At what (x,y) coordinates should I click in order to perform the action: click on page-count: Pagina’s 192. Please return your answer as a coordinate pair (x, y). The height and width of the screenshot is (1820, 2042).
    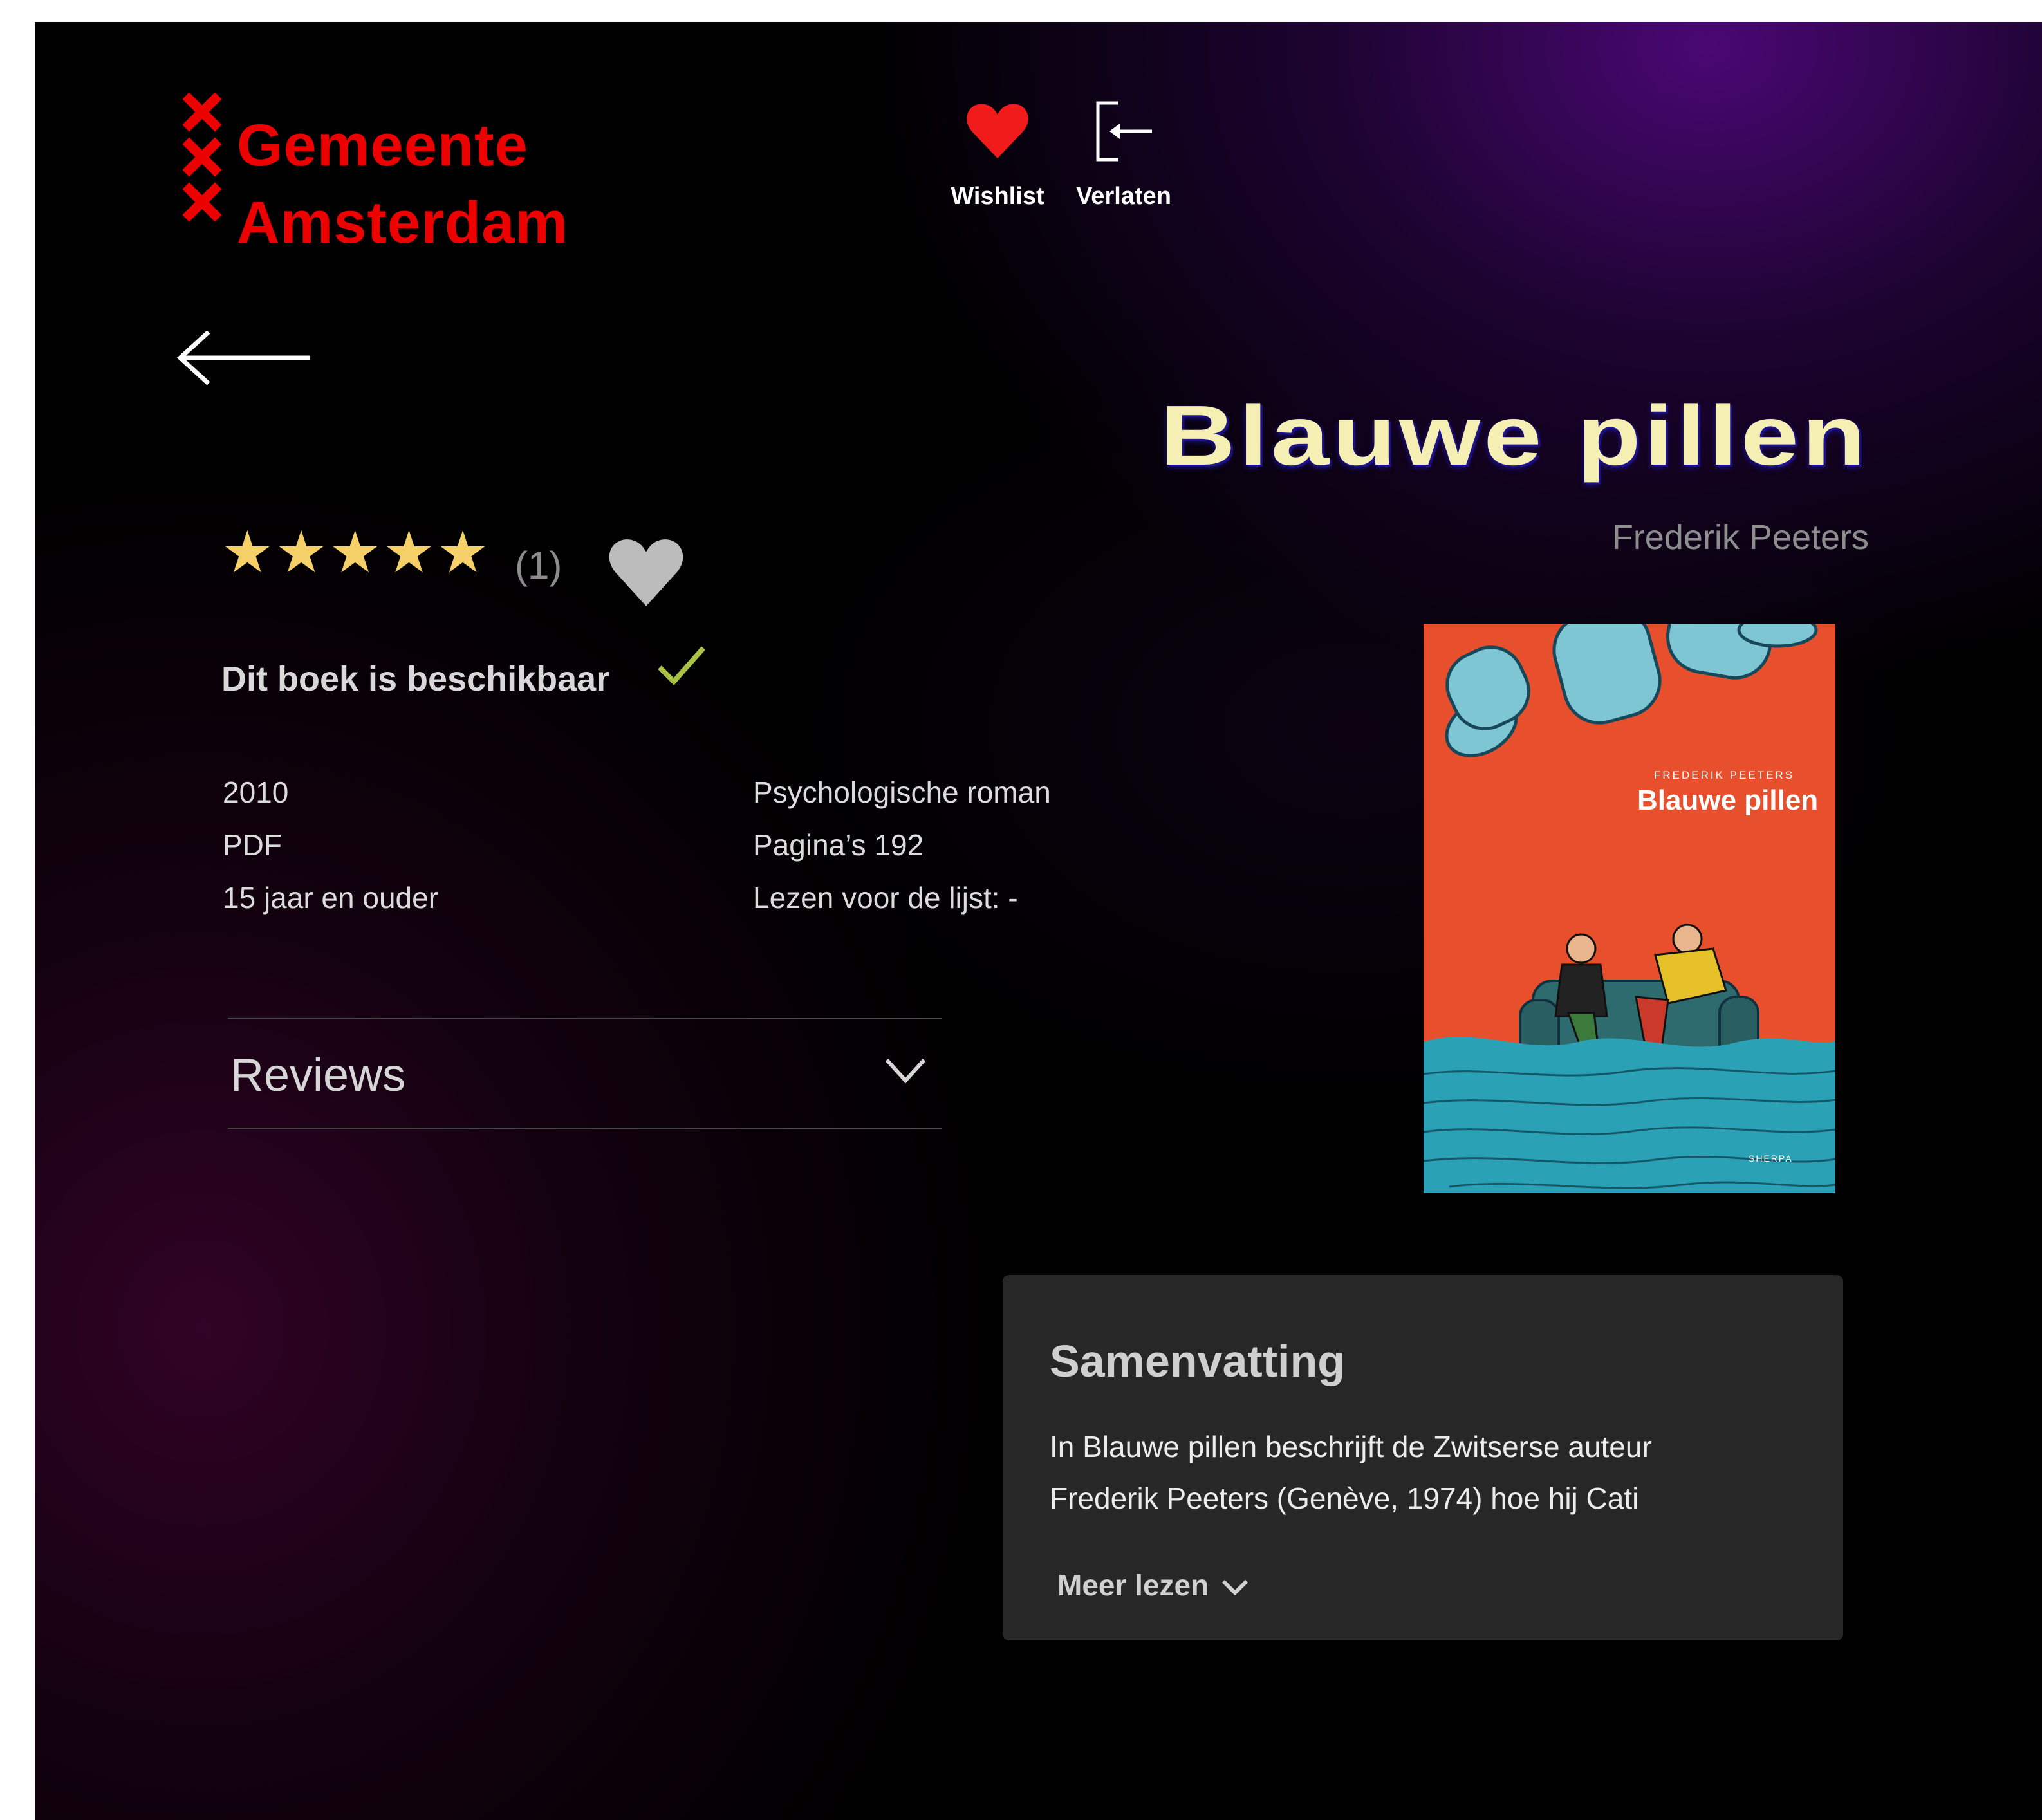
    Looking at the image, I should click on (838, 845).